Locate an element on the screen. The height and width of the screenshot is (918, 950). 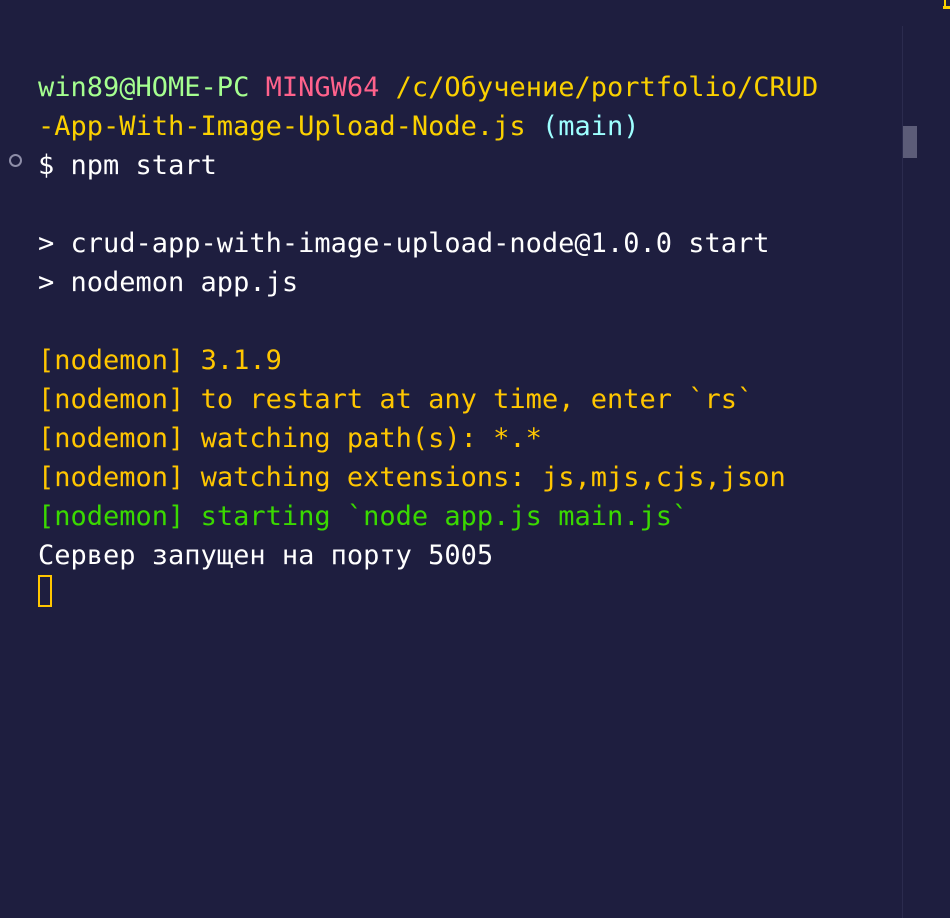
prompt-path-part2: -App-With-Image-Upload-Node.js is located at coordinates (282, 126).